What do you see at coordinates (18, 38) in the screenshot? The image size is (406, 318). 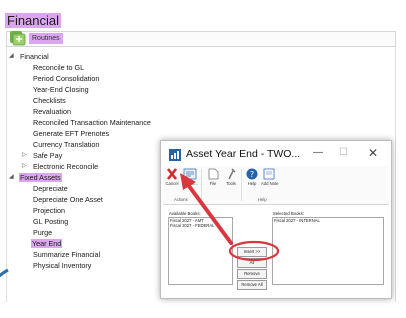 I see `routines-icon` at bounding box center [18, 38].